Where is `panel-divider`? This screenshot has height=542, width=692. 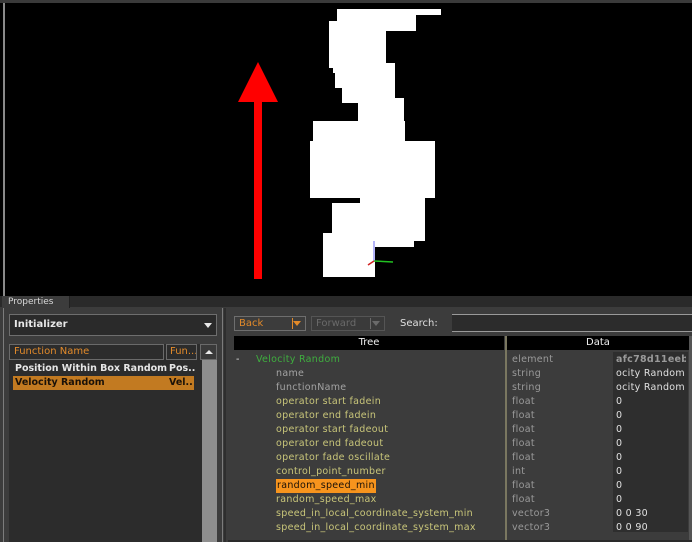 panel-divider is located at coordinates (225, 425).